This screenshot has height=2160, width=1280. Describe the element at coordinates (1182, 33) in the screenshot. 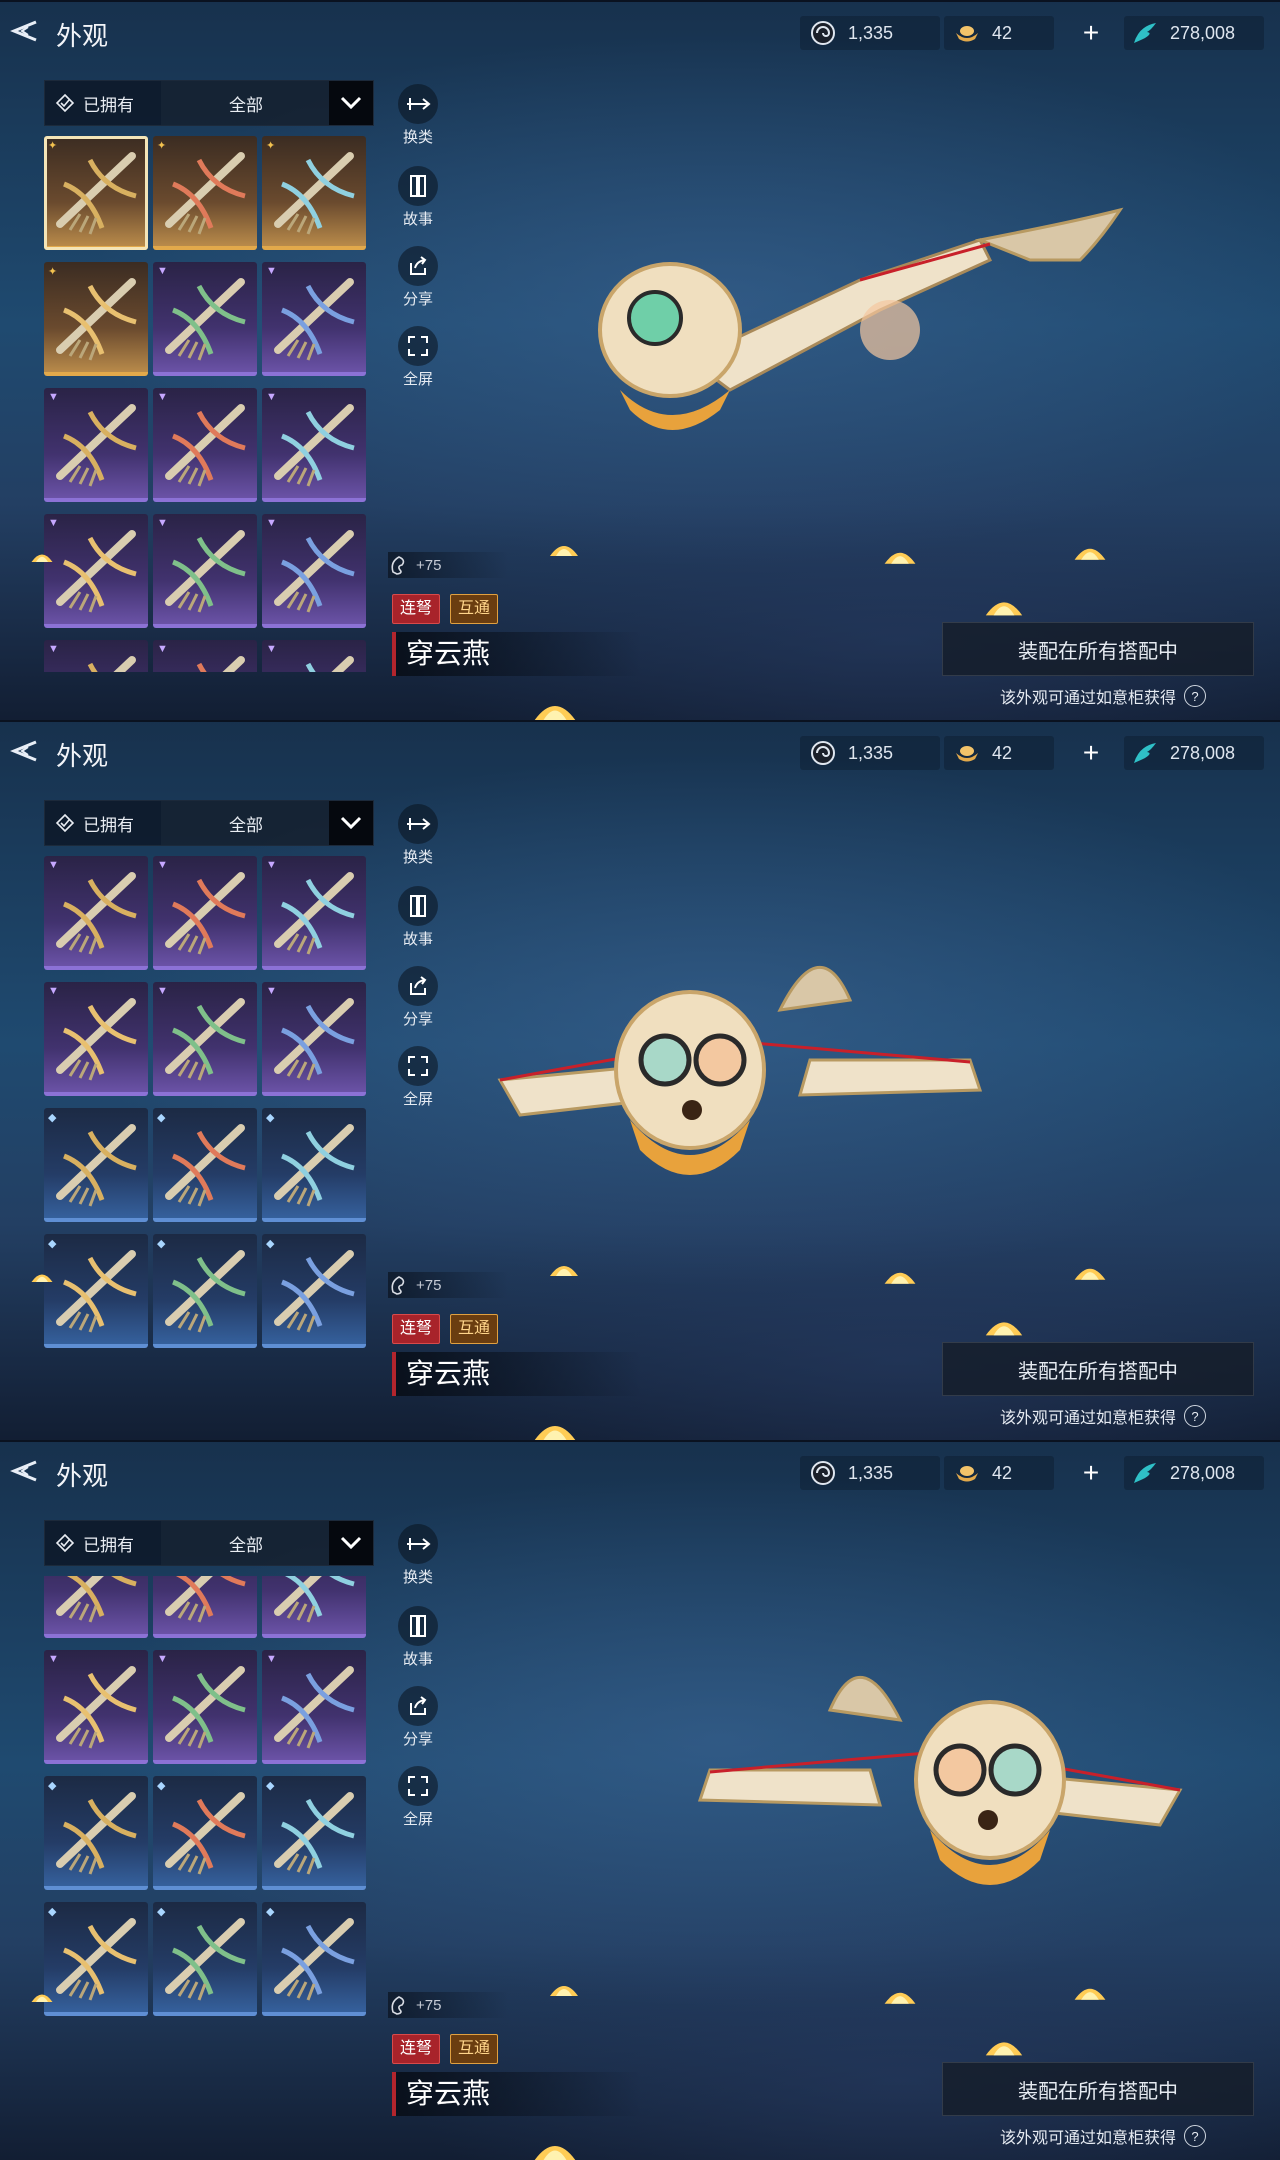

I see `currency-feather: 278,008` at that location.